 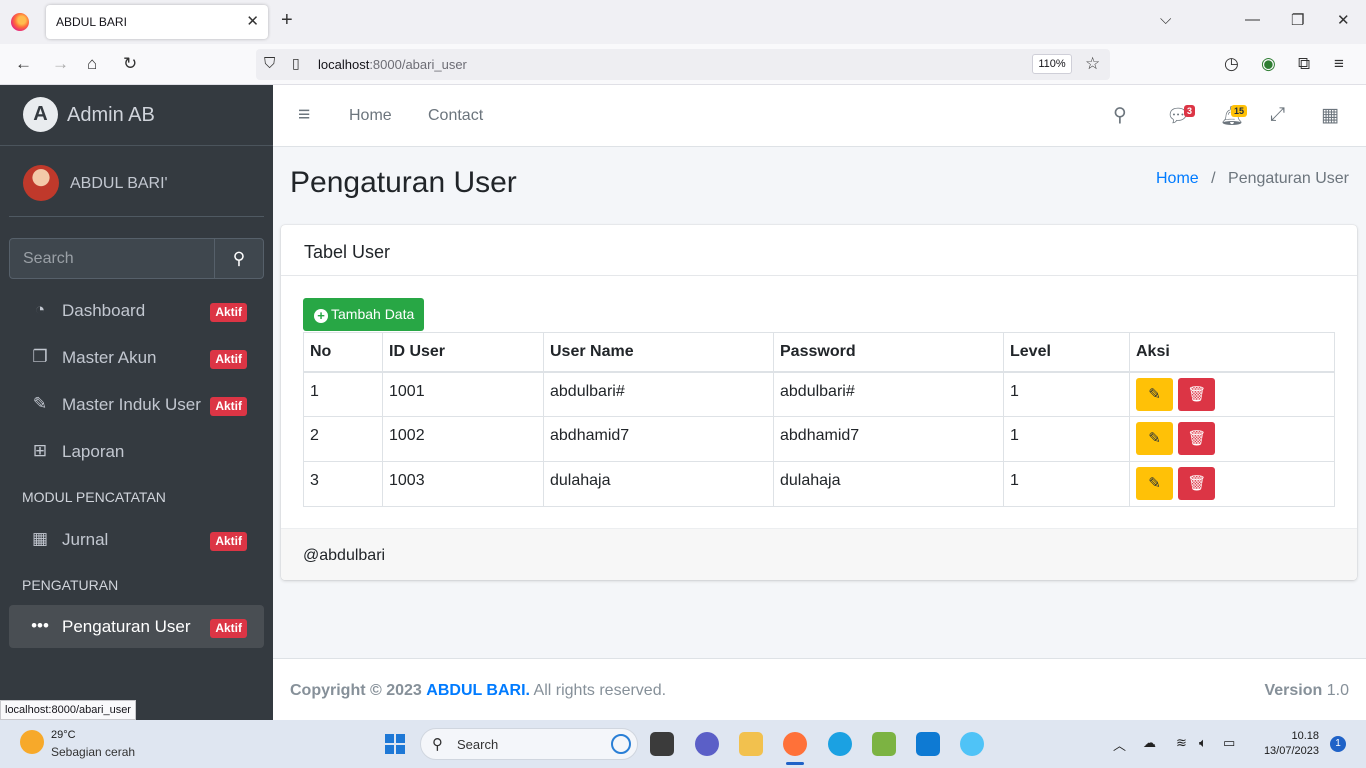 What do you see at coordinates (840, 744) in the screenshot?
I see `edge-icon` at bounding box center [840, 744].